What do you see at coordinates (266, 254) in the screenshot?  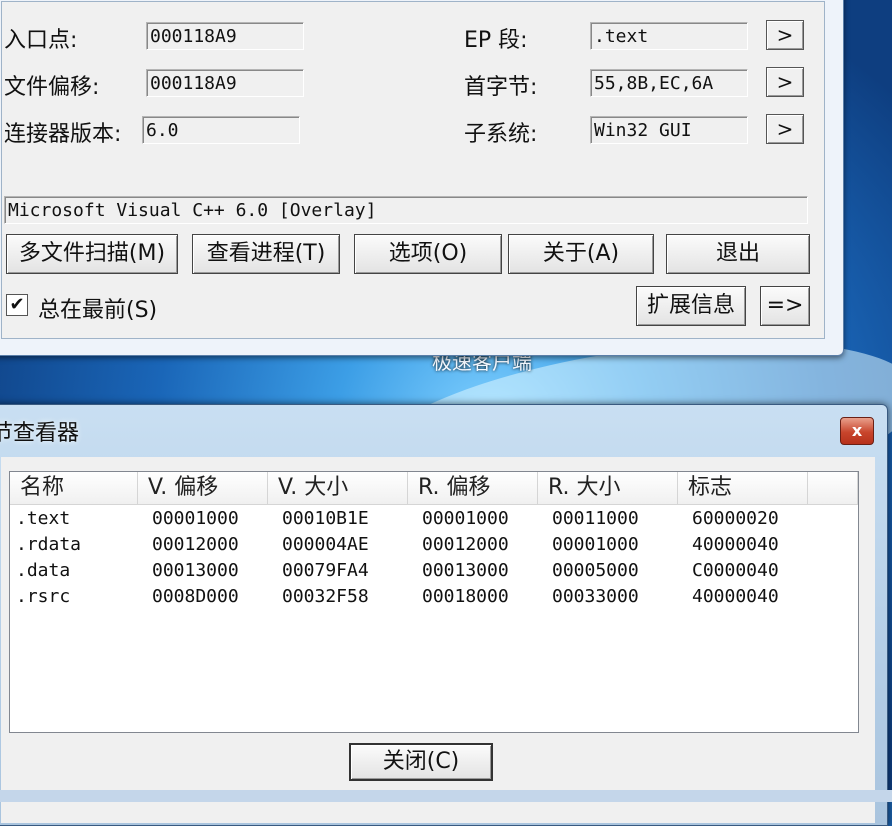 I see `view-process-button: 查看进程(T)` at bounding box center [266, 254].